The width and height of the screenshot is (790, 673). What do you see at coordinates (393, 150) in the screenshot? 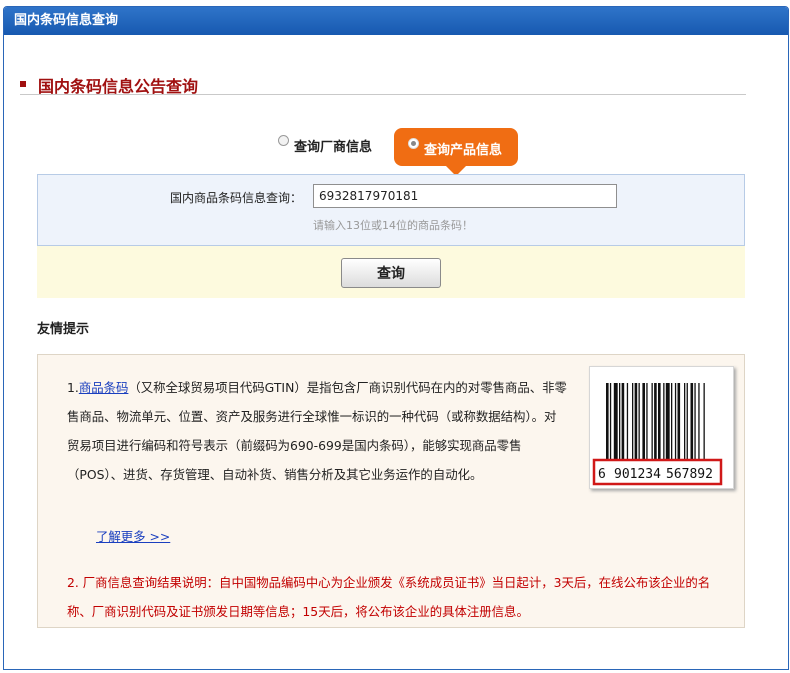
I see `query-type-selector: 查询厂商信息 查询产品信息` at bounding box center [393, 150].